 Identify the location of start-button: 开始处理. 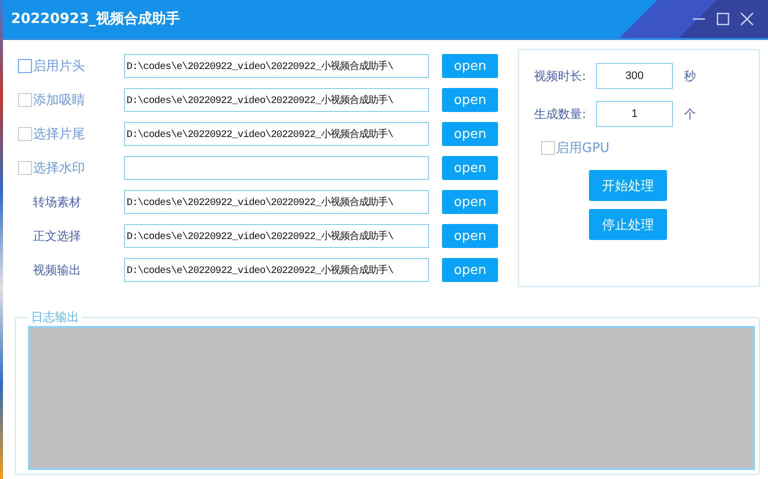
(628, 185).